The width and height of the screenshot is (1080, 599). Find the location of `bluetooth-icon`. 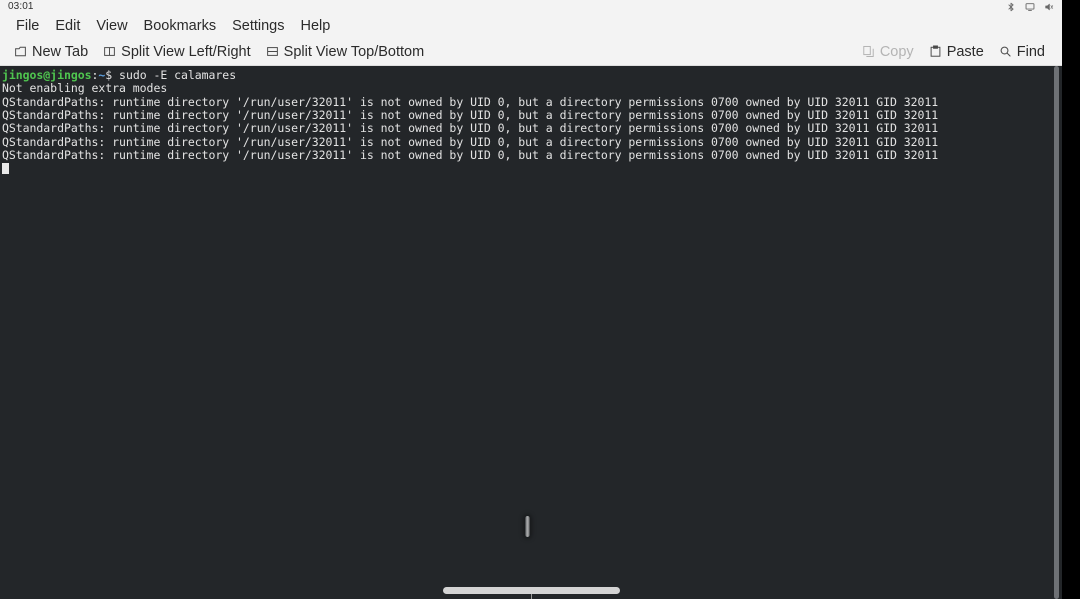

bluetooth-icon is located at coordinates (1011, 7).